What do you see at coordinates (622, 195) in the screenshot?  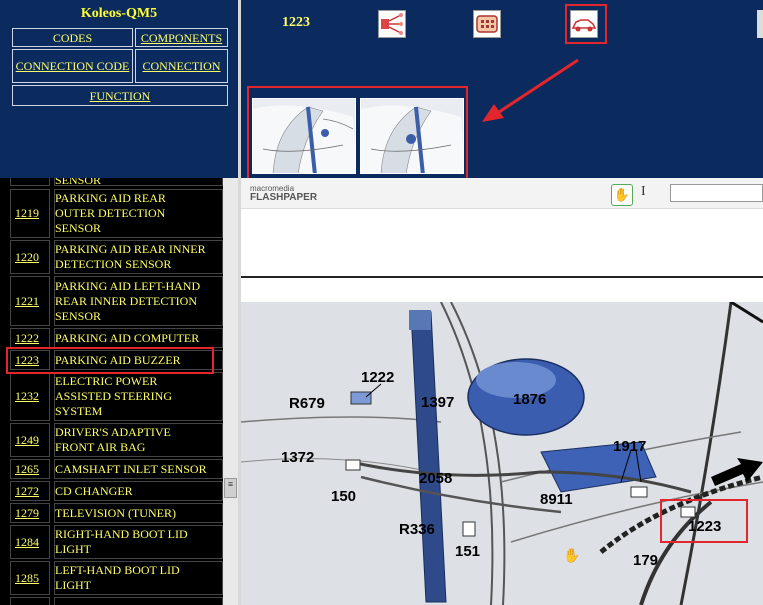 I see `hand-tool-icon: ✋` at bounding box center [622, 195].